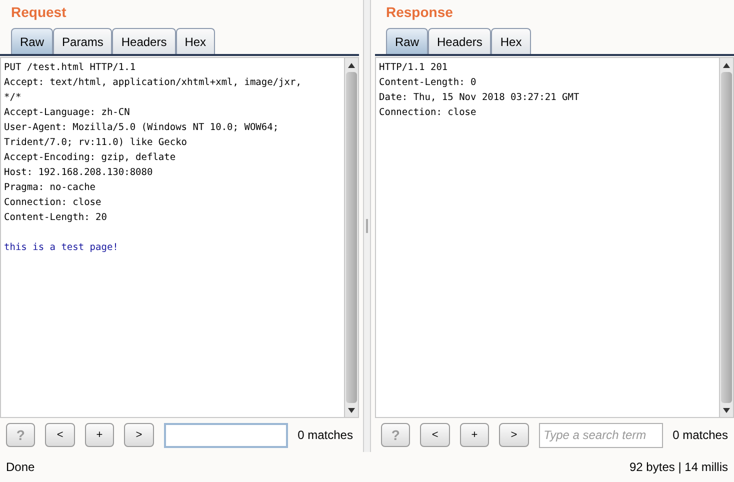  I want to click on panel-title: Request, so click(38, 12).